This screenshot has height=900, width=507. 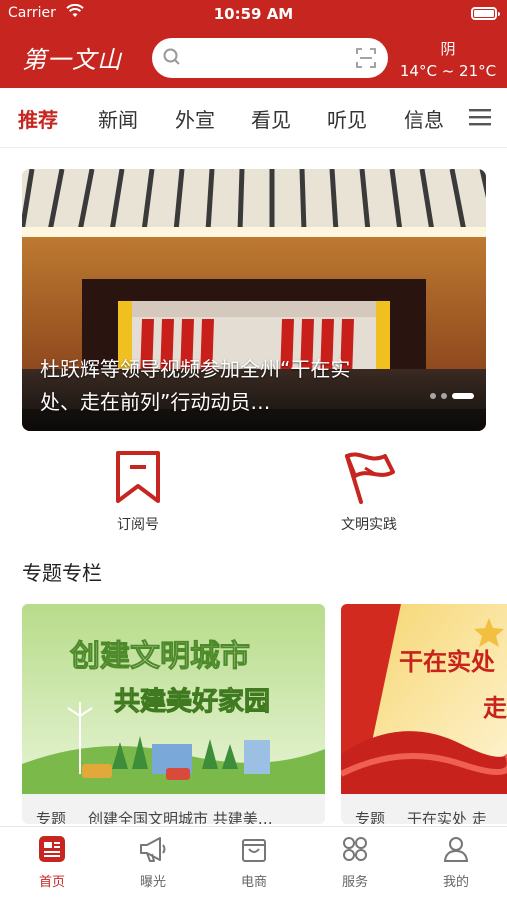 I want to click on tab-news: 新闻, so click(x=118, y=118).